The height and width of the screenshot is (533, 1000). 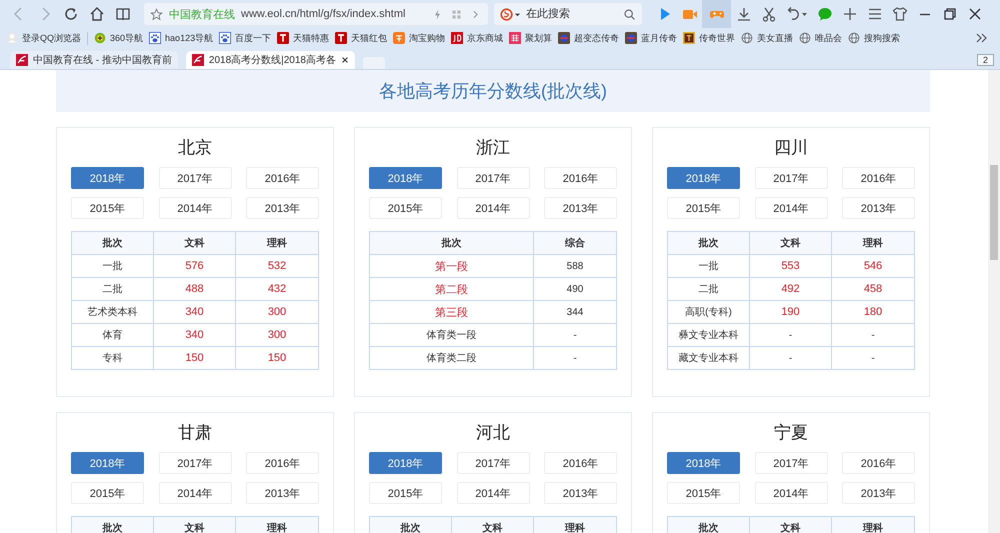 I want to click on book-icon, so click(x=123, y=14).